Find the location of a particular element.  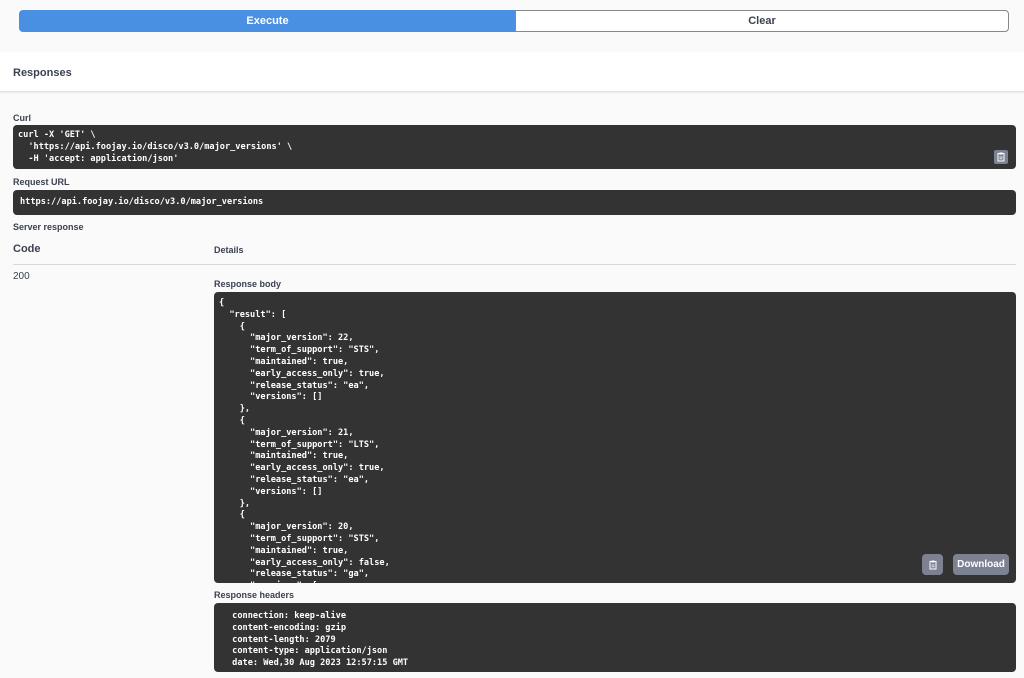

execute-toolbar: Execute Clear is located at coordinates (512, 26).